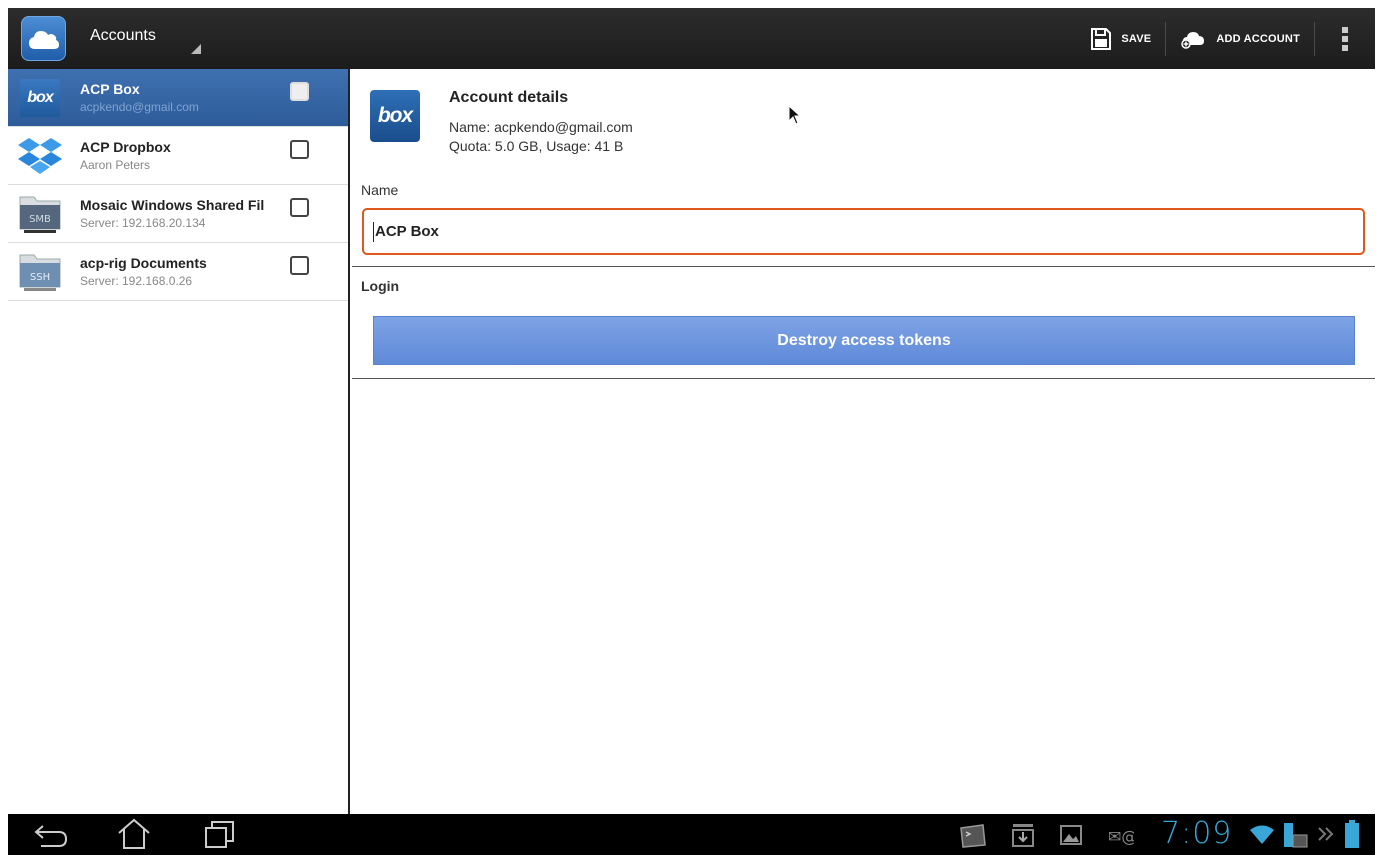  Describe the element at coordinates (125, 147) in the screenshot. I see `account-name: ACP Dropbox` at that location.